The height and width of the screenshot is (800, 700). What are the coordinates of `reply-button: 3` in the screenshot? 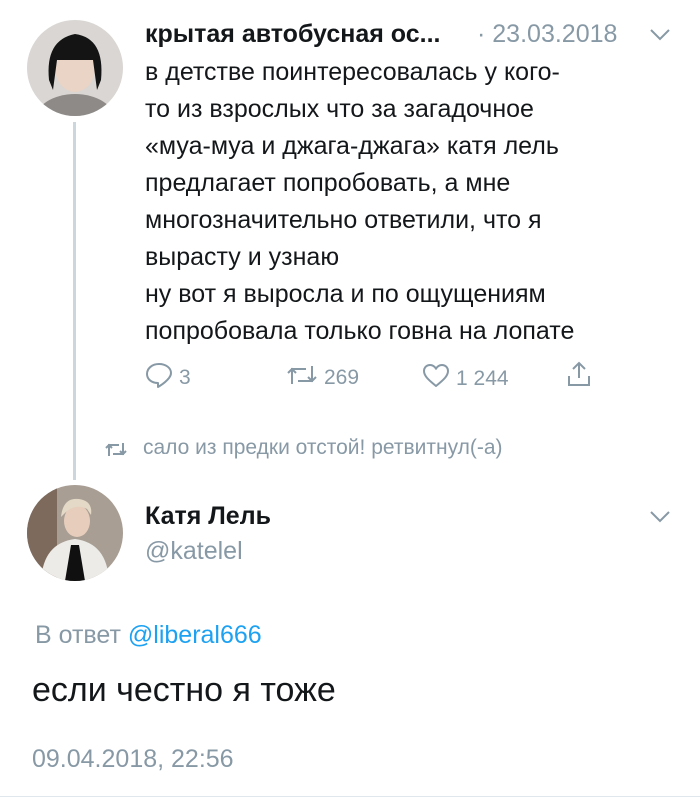 It's located at (168, 378).